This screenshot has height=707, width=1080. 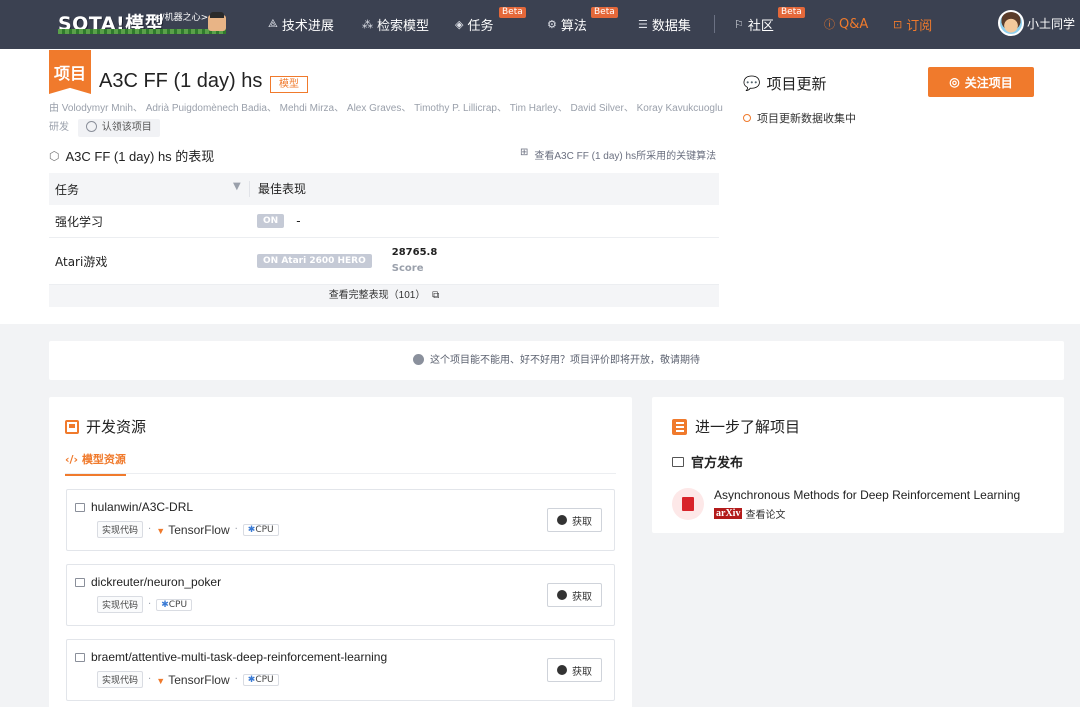 I want to click on face-icon, so click(x=418, y=359).